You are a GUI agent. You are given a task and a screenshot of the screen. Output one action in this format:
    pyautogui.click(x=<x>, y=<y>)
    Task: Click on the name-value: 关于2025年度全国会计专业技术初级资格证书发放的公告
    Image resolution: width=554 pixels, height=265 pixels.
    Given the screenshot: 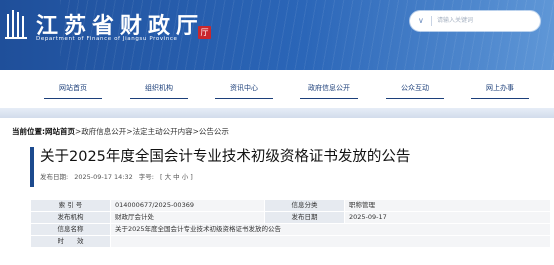 What is the action you would take?
    pyautogui.click(x=330, y=229)
    